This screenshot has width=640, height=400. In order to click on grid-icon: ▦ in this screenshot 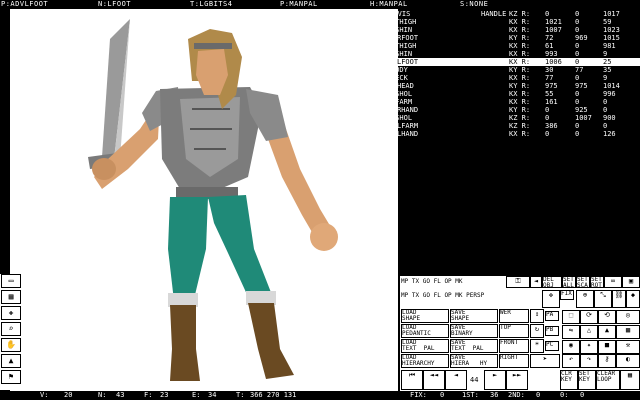, I will do `click(630, 380)`.